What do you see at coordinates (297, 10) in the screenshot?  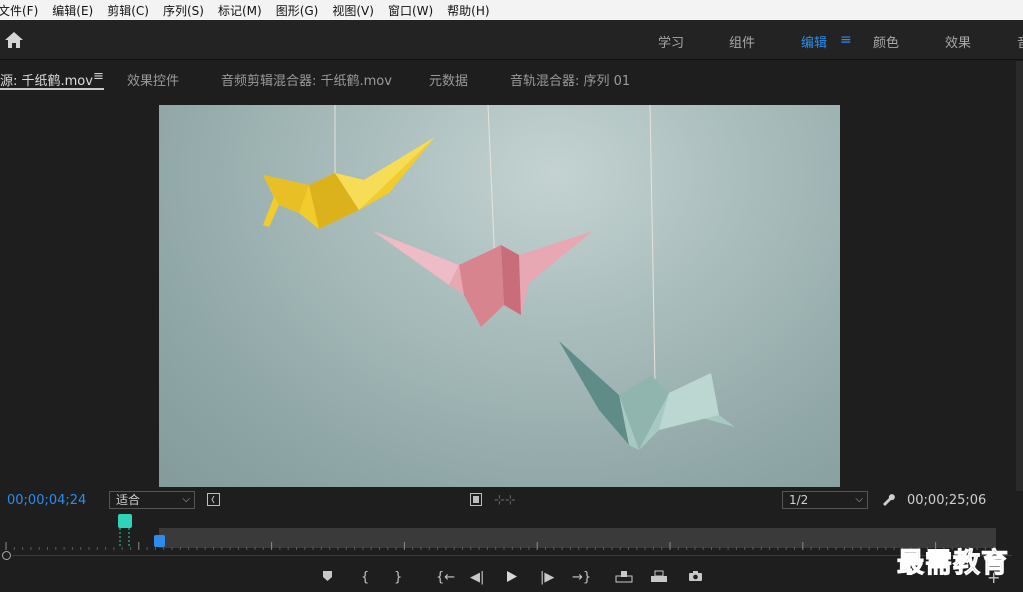 I see `menu-graphics: 图形(G)` at bounding box center [297, 10].